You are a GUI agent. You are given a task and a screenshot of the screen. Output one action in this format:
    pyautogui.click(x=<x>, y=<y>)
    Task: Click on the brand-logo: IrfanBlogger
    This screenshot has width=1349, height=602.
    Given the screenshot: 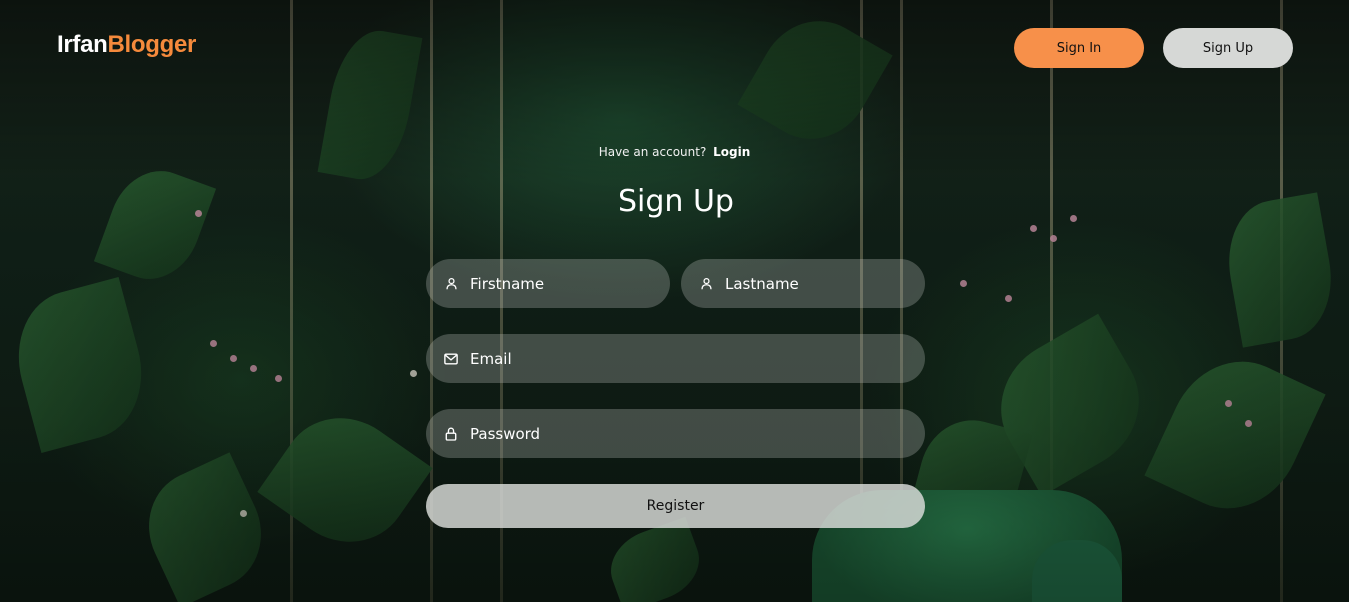 What is the action you would take?
    pyautogui.click(x=126, y=45)
    